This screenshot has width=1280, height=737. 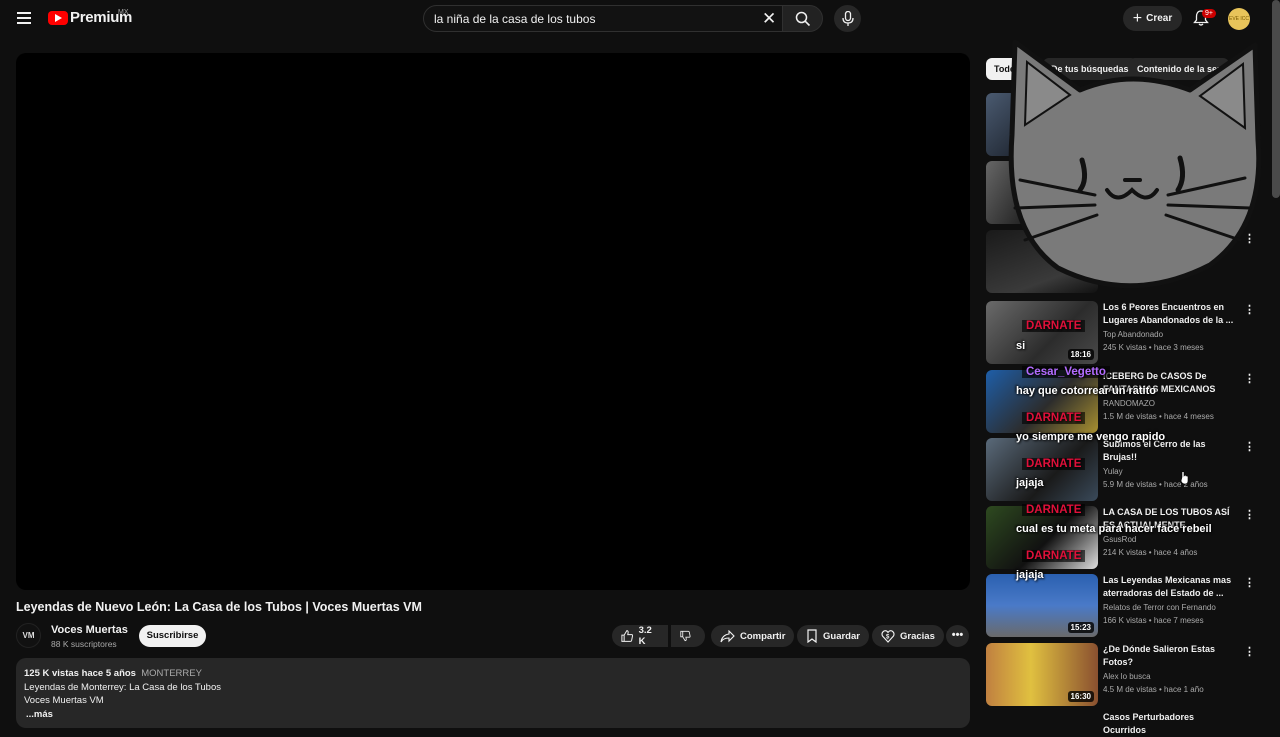 What do you see at coordinates (24, 19) in the screenshot?
I see `menu-icon` at bounding box center [24, 19].